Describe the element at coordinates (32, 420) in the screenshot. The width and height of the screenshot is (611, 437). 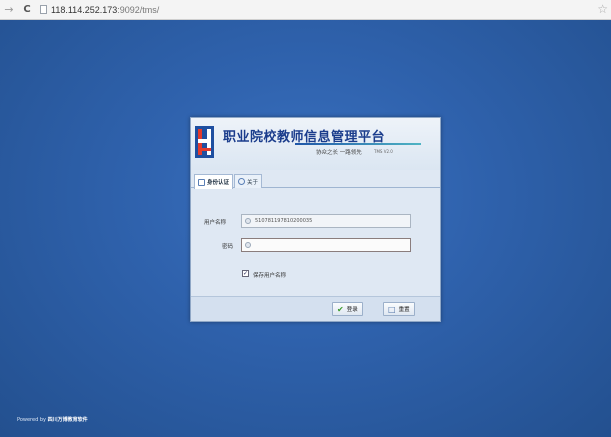
I see `powered-prefix: Powered by` at that location.